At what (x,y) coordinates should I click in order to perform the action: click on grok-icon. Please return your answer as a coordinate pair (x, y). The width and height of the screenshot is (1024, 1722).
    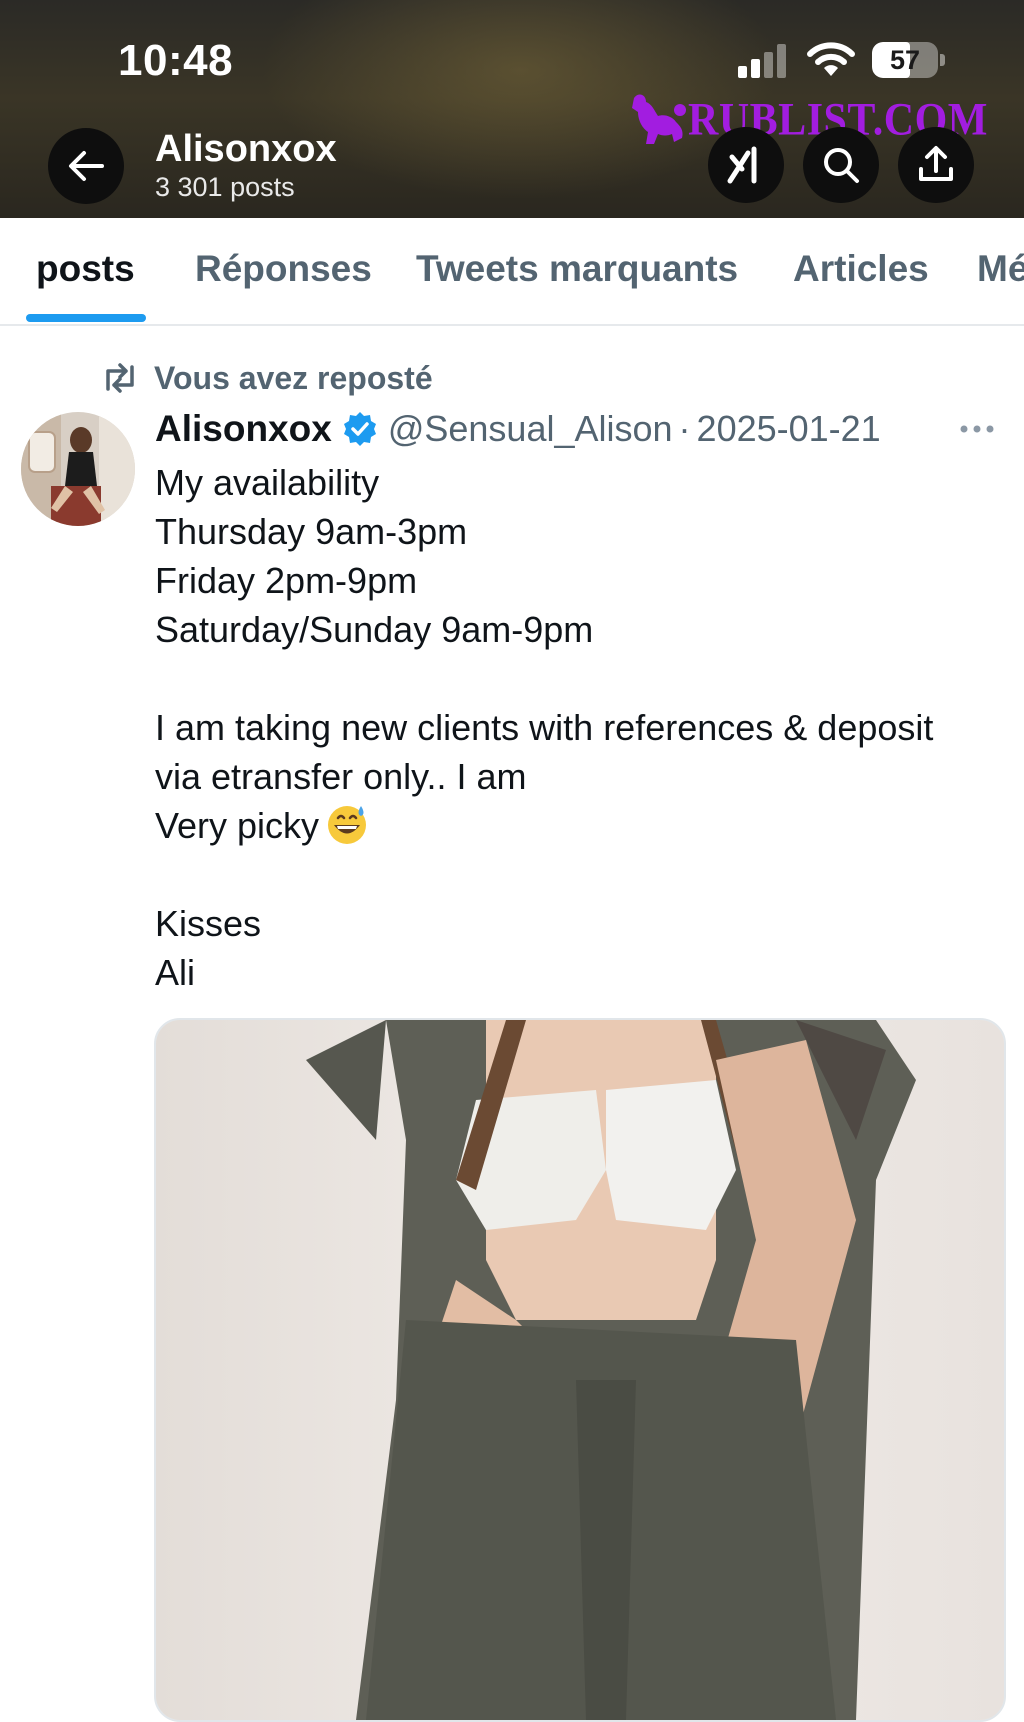
    Looking at the image, I should click on (742, 165).